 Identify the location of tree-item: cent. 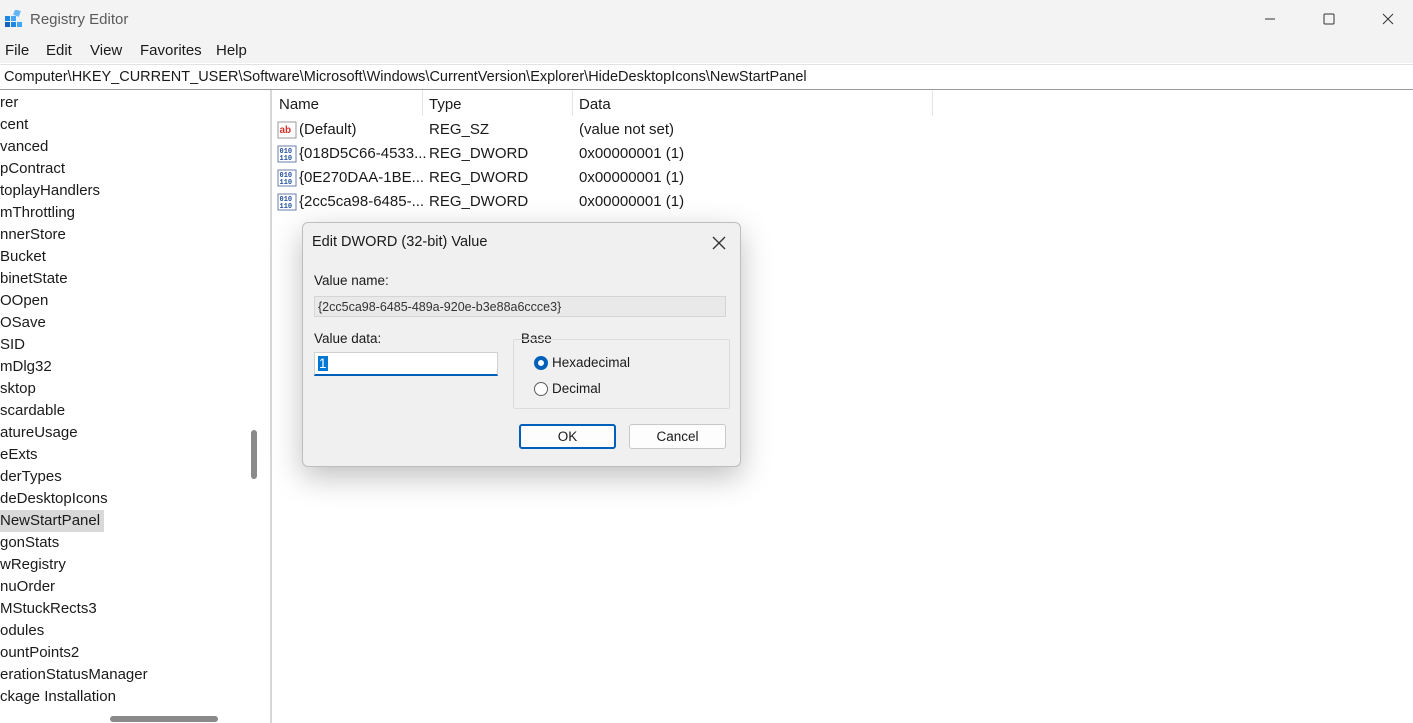
(14, 125).